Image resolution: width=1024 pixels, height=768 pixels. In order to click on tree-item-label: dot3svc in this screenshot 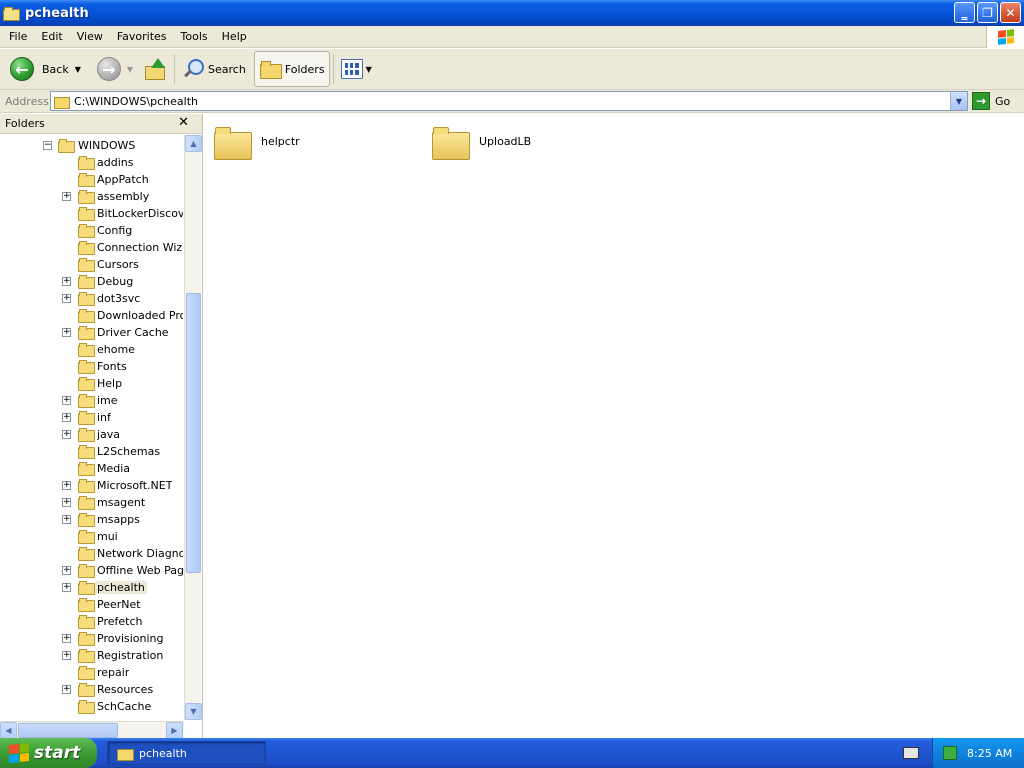, I will do `click(118, 298)`.